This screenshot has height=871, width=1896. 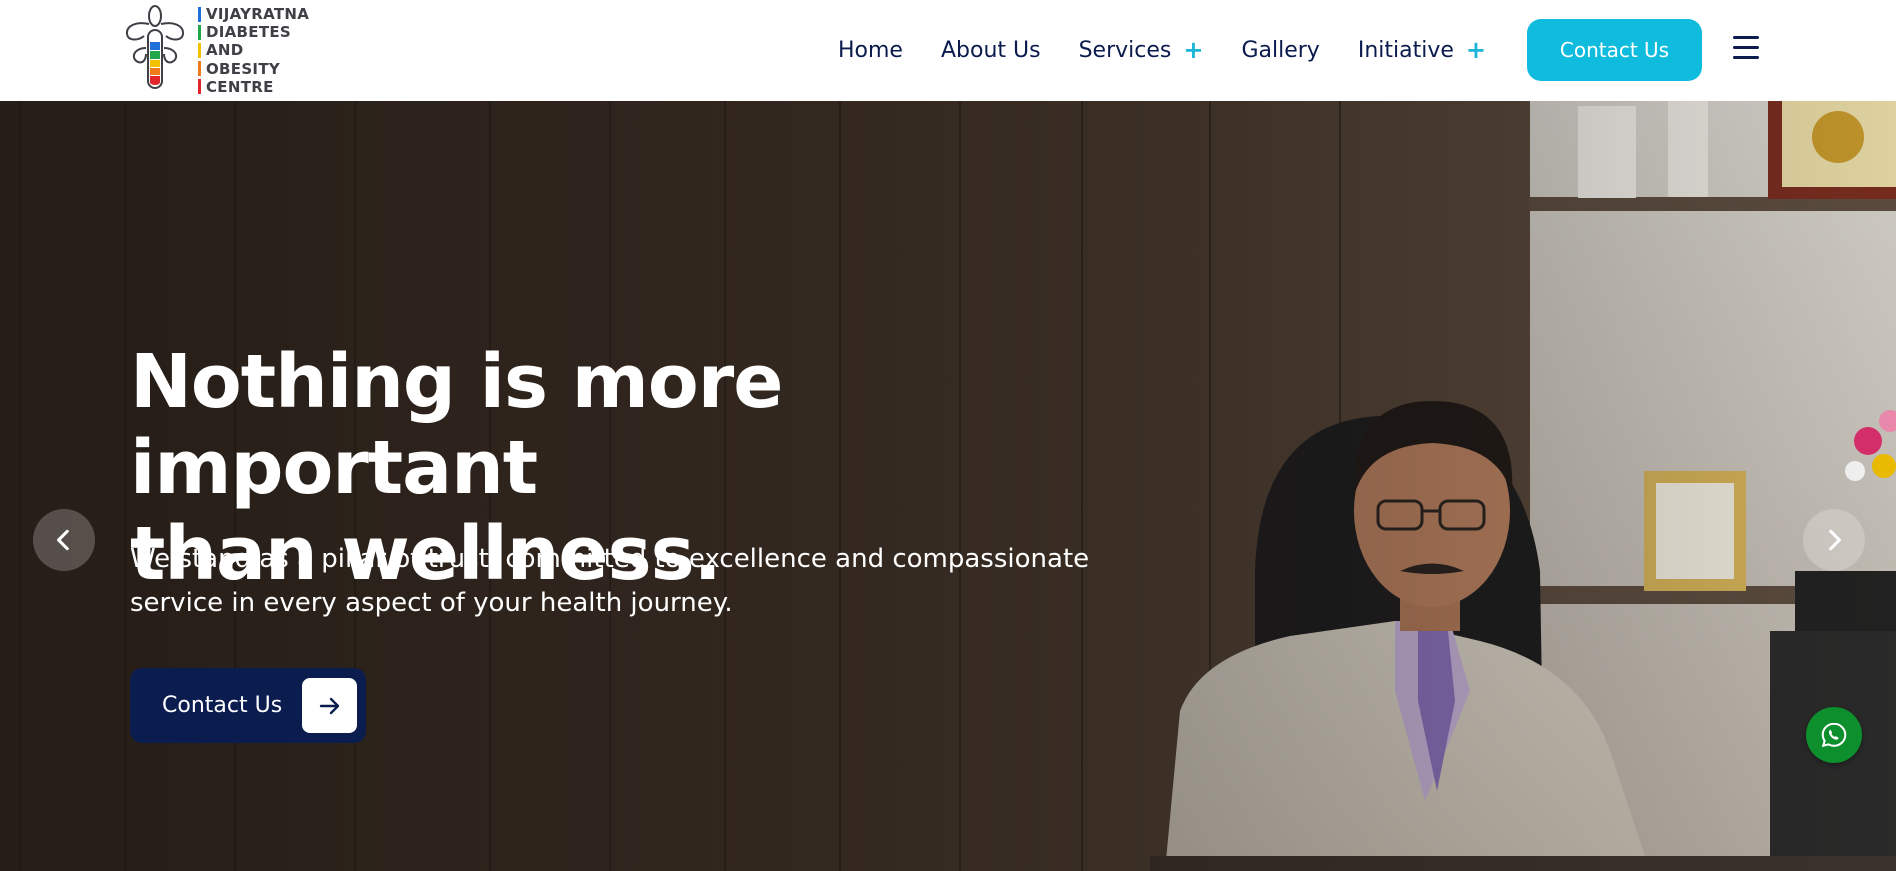 I want to click on chevron-right-icon, so click(x=1835, y=540).